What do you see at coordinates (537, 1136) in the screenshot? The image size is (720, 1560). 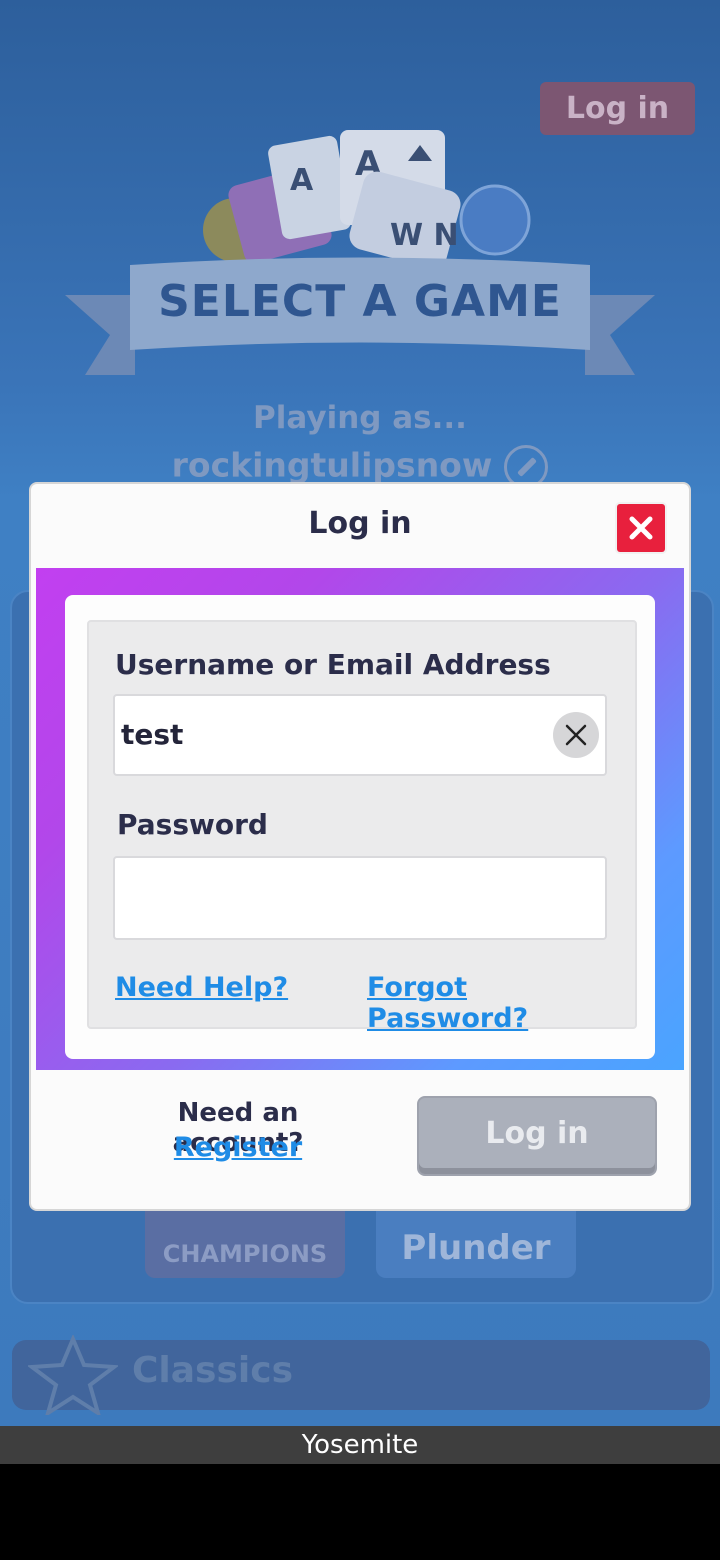 I see `login-button: Log in` at bounding box center [537, 1136].